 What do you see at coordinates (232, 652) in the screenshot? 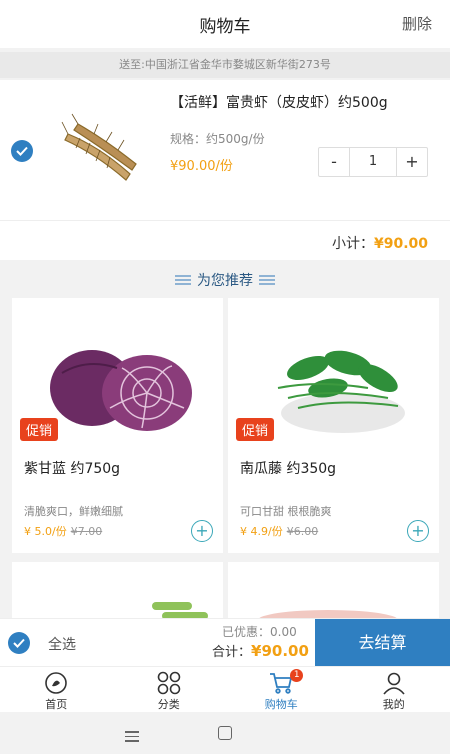
I see `total-label: 合计：` at bounding box center [232, 652].